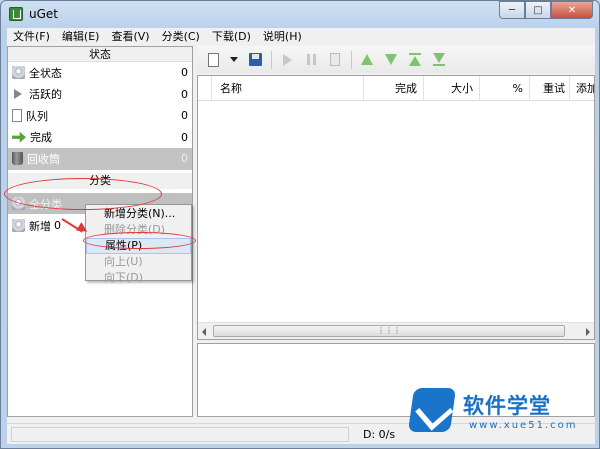 The image size is (600, 449). Describe the element at coordinates (138, 230) in the screenshot. I see `ctx-delete-category: 删除分类(D)` at that location.